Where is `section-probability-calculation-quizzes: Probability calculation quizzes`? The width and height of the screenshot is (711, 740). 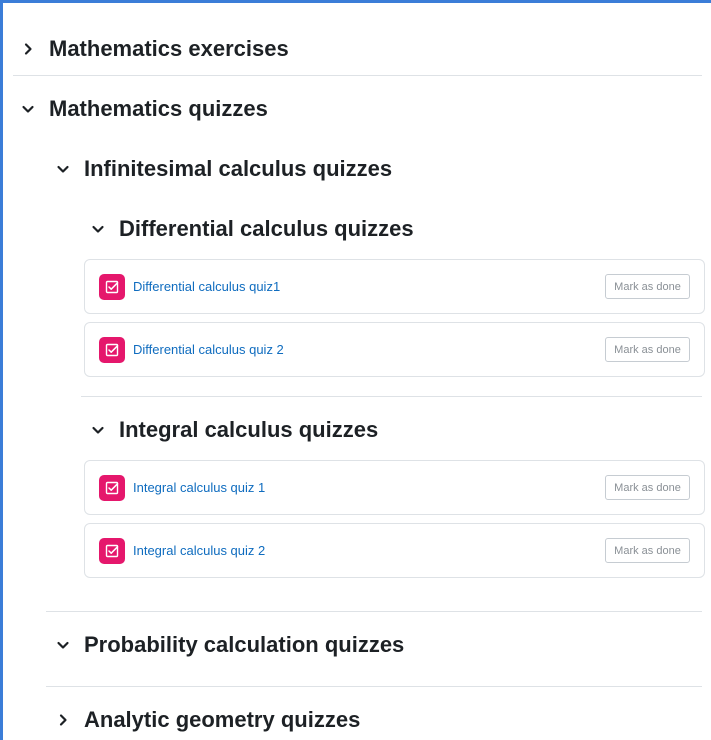
section-probability-calculation-quizzes: Probability calculation quizzes is located at coordinates (230, 645).